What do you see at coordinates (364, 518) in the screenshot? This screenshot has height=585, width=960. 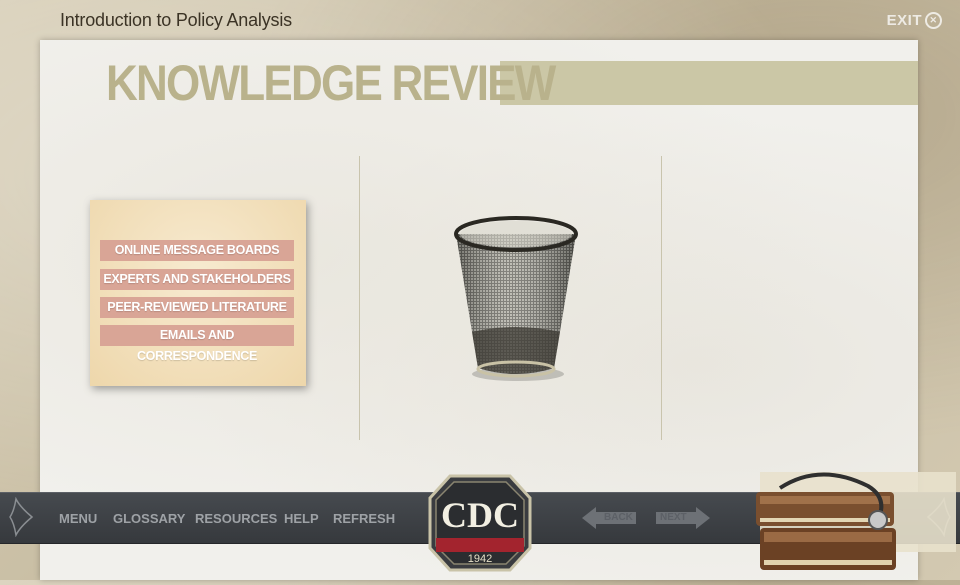 I see `nav-refresh: REFRESH` at bounding box center [364, 518].